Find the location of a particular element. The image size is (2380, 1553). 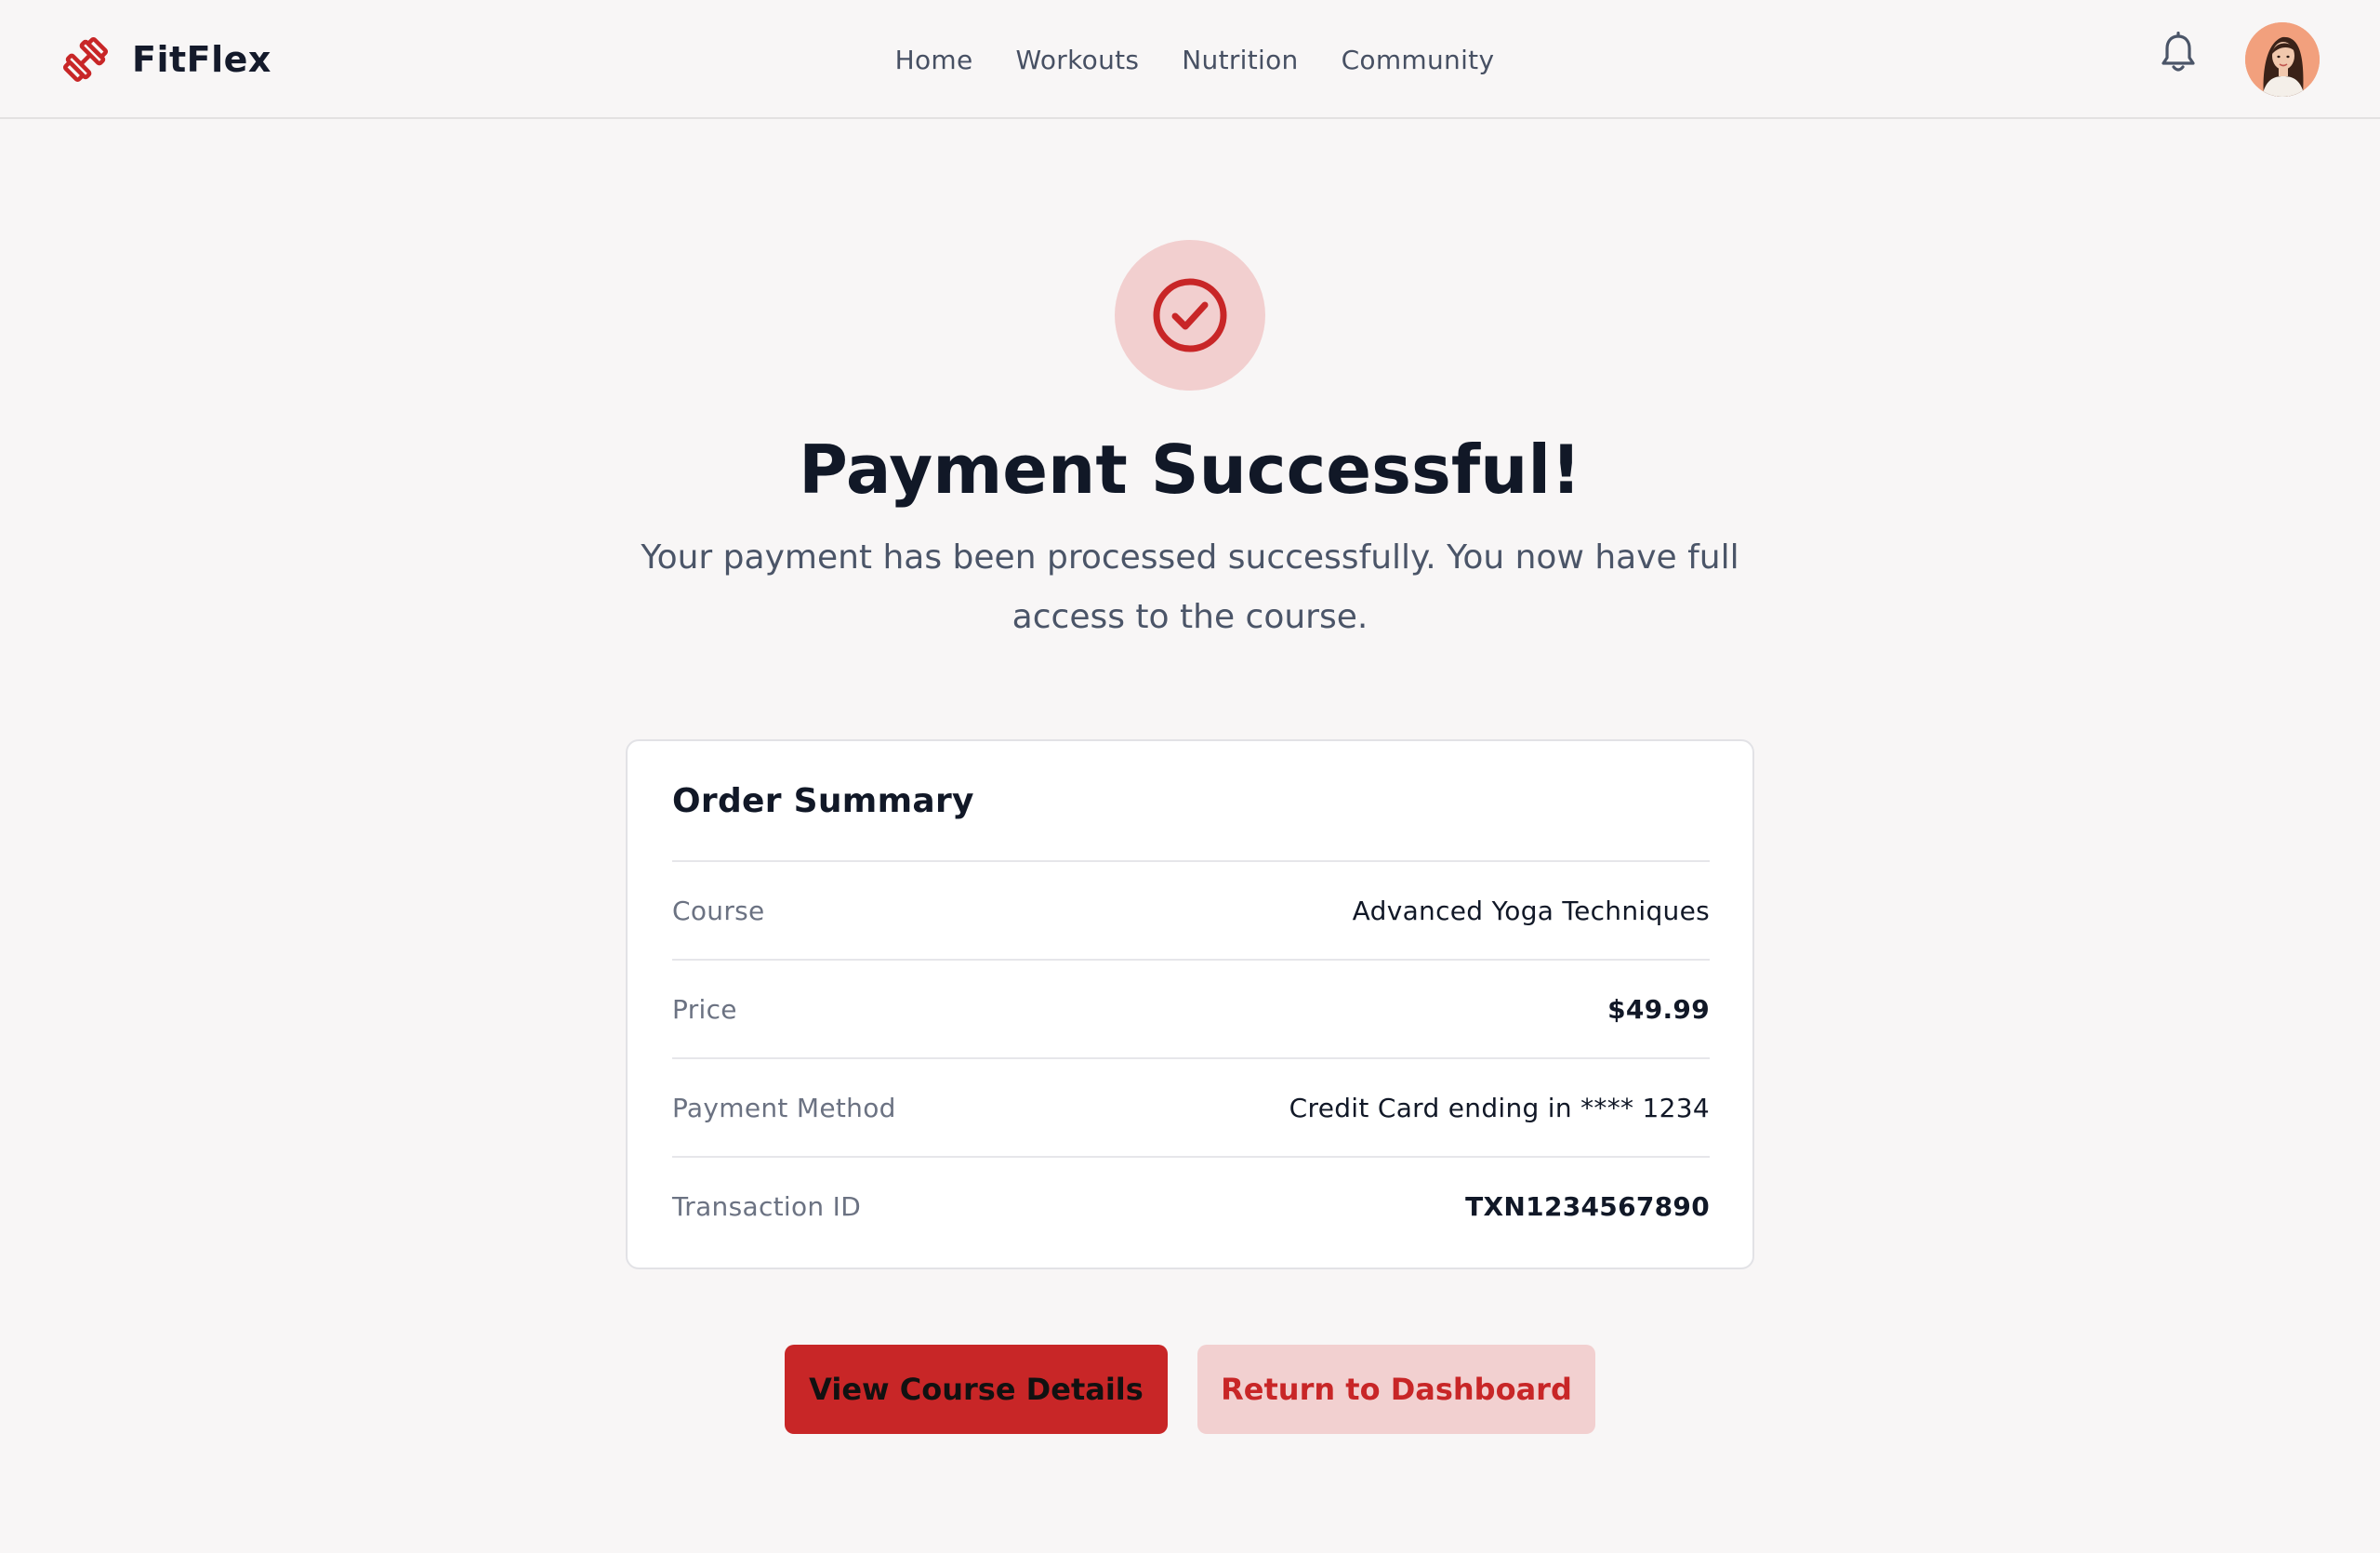

view-course-details-button: View Course Details is located at coordinates (976, 1389).